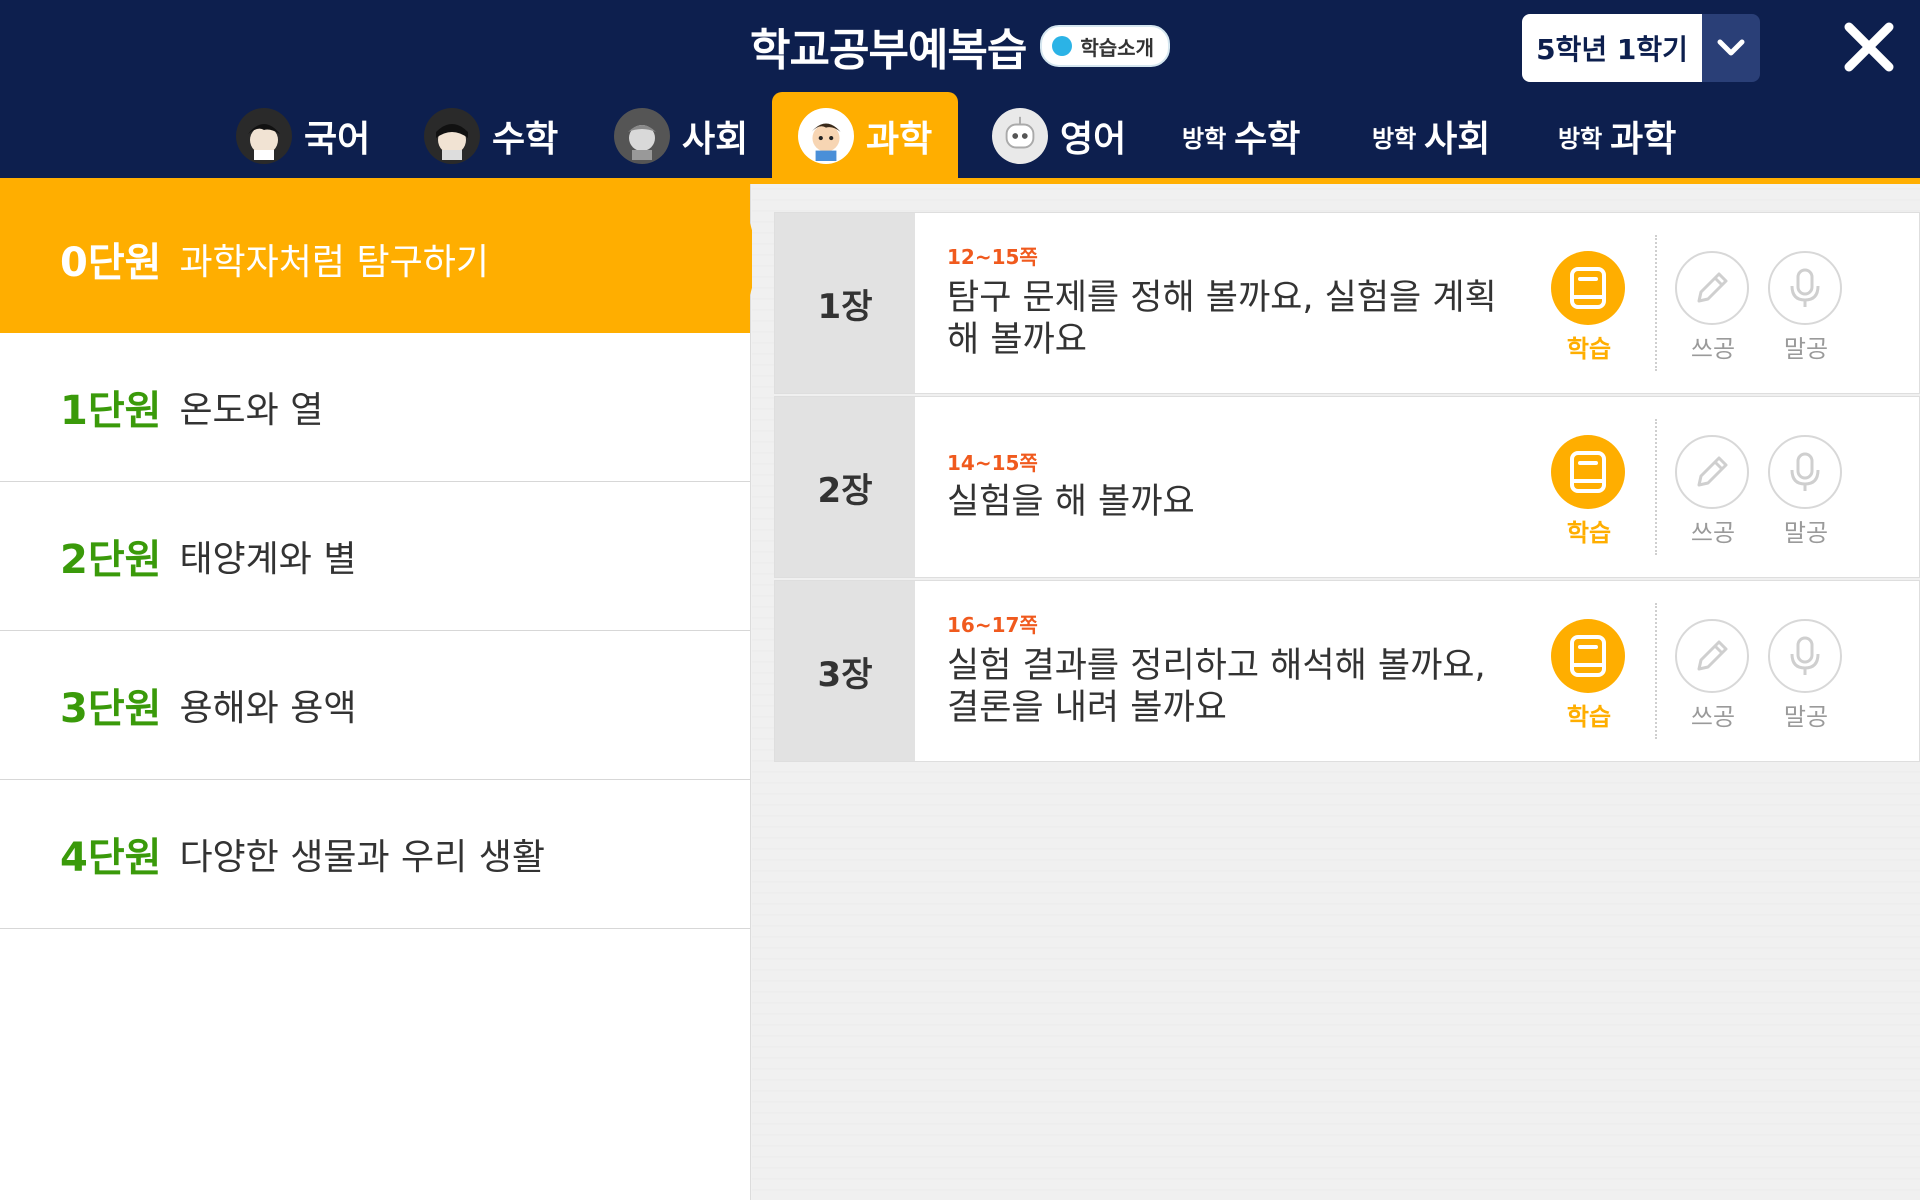 This screenshot has height=1200, width=1920. Describe the element at coordinates (1093, 139) in the screenshot. I see `tab-label: 영어` at that location.